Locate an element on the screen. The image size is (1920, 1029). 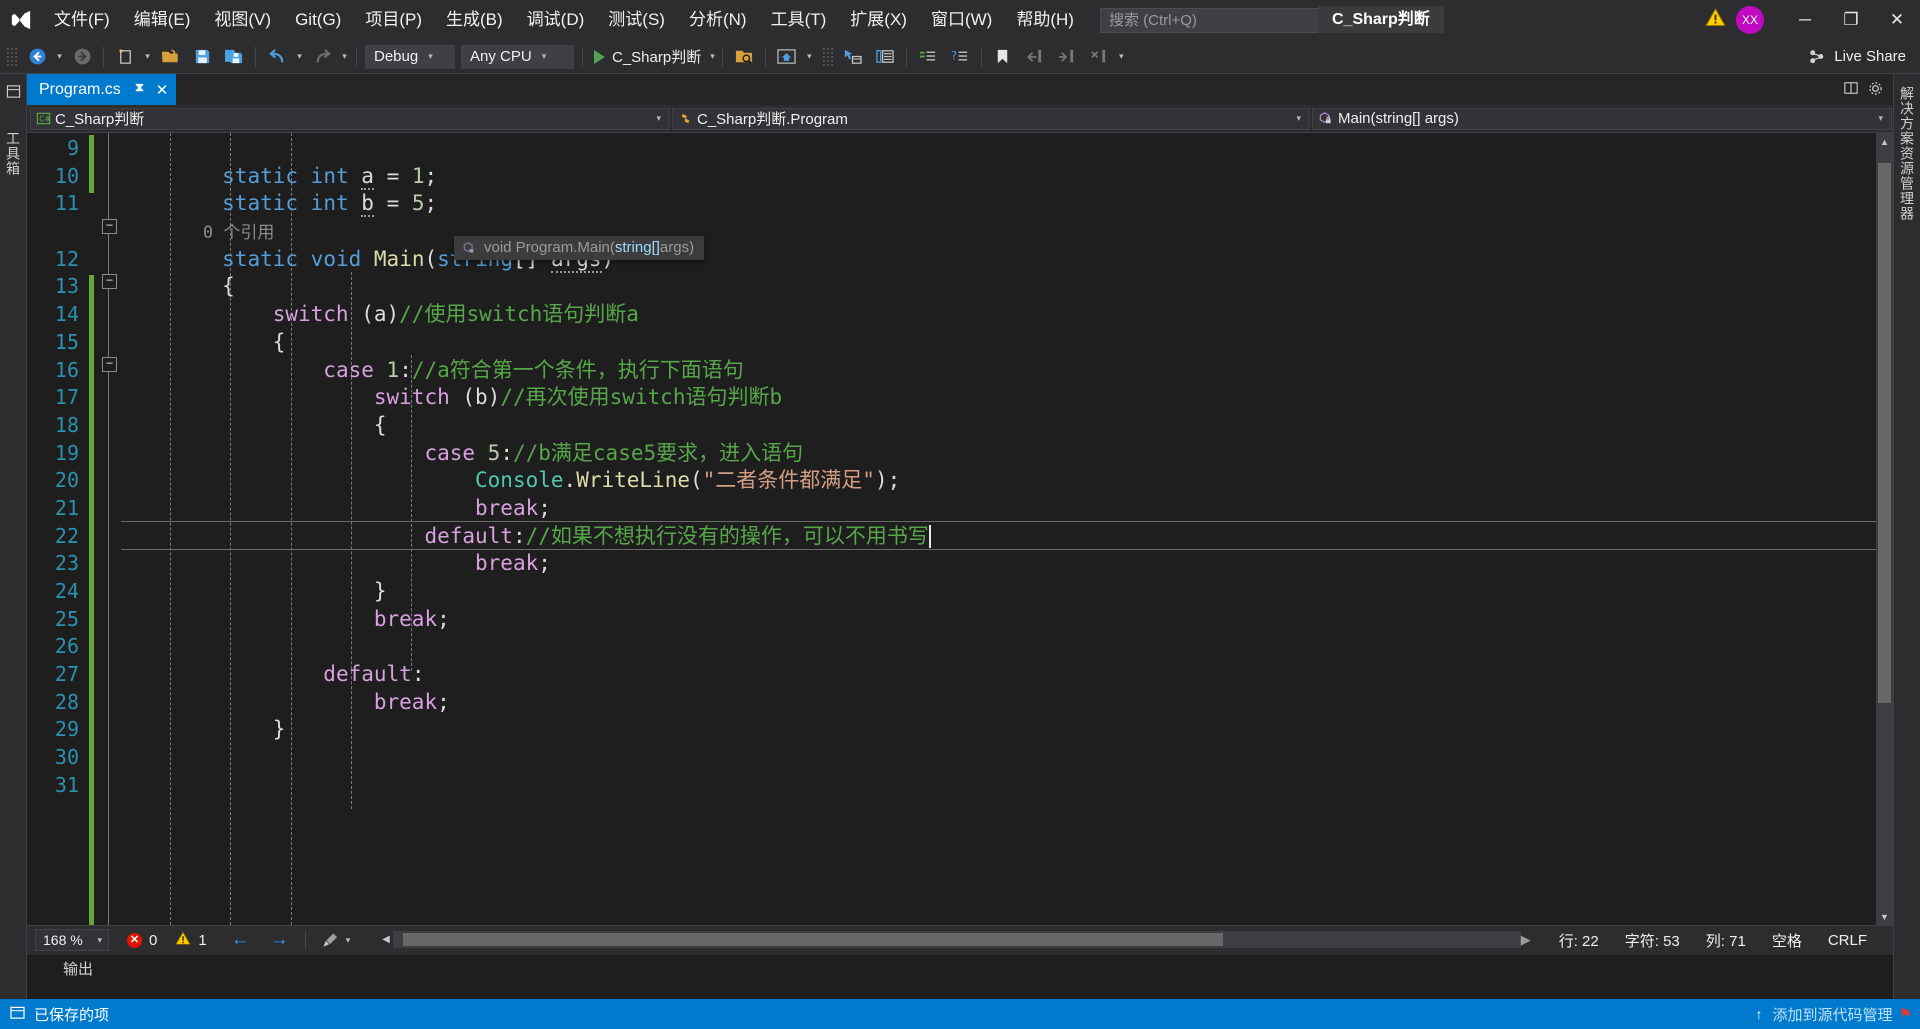
maximize-button: ❐ is located at coordinates (1851, 20).